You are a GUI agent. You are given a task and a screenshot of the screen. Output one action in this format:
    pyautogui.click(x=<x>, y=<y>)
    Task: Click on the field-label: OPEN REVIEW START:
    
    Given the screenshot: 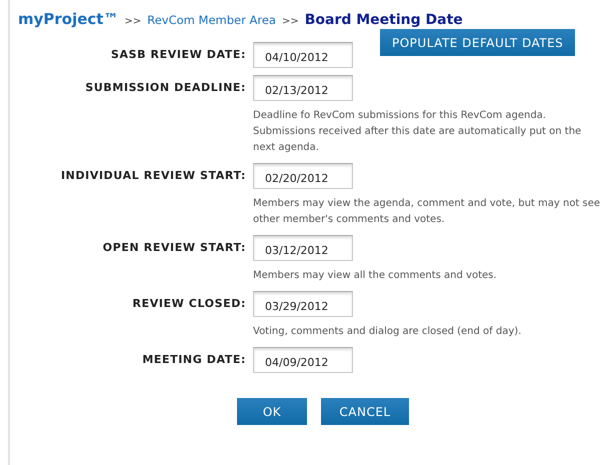 What is the action you would take?
    pyautogui.click(x=174, y=248)
    